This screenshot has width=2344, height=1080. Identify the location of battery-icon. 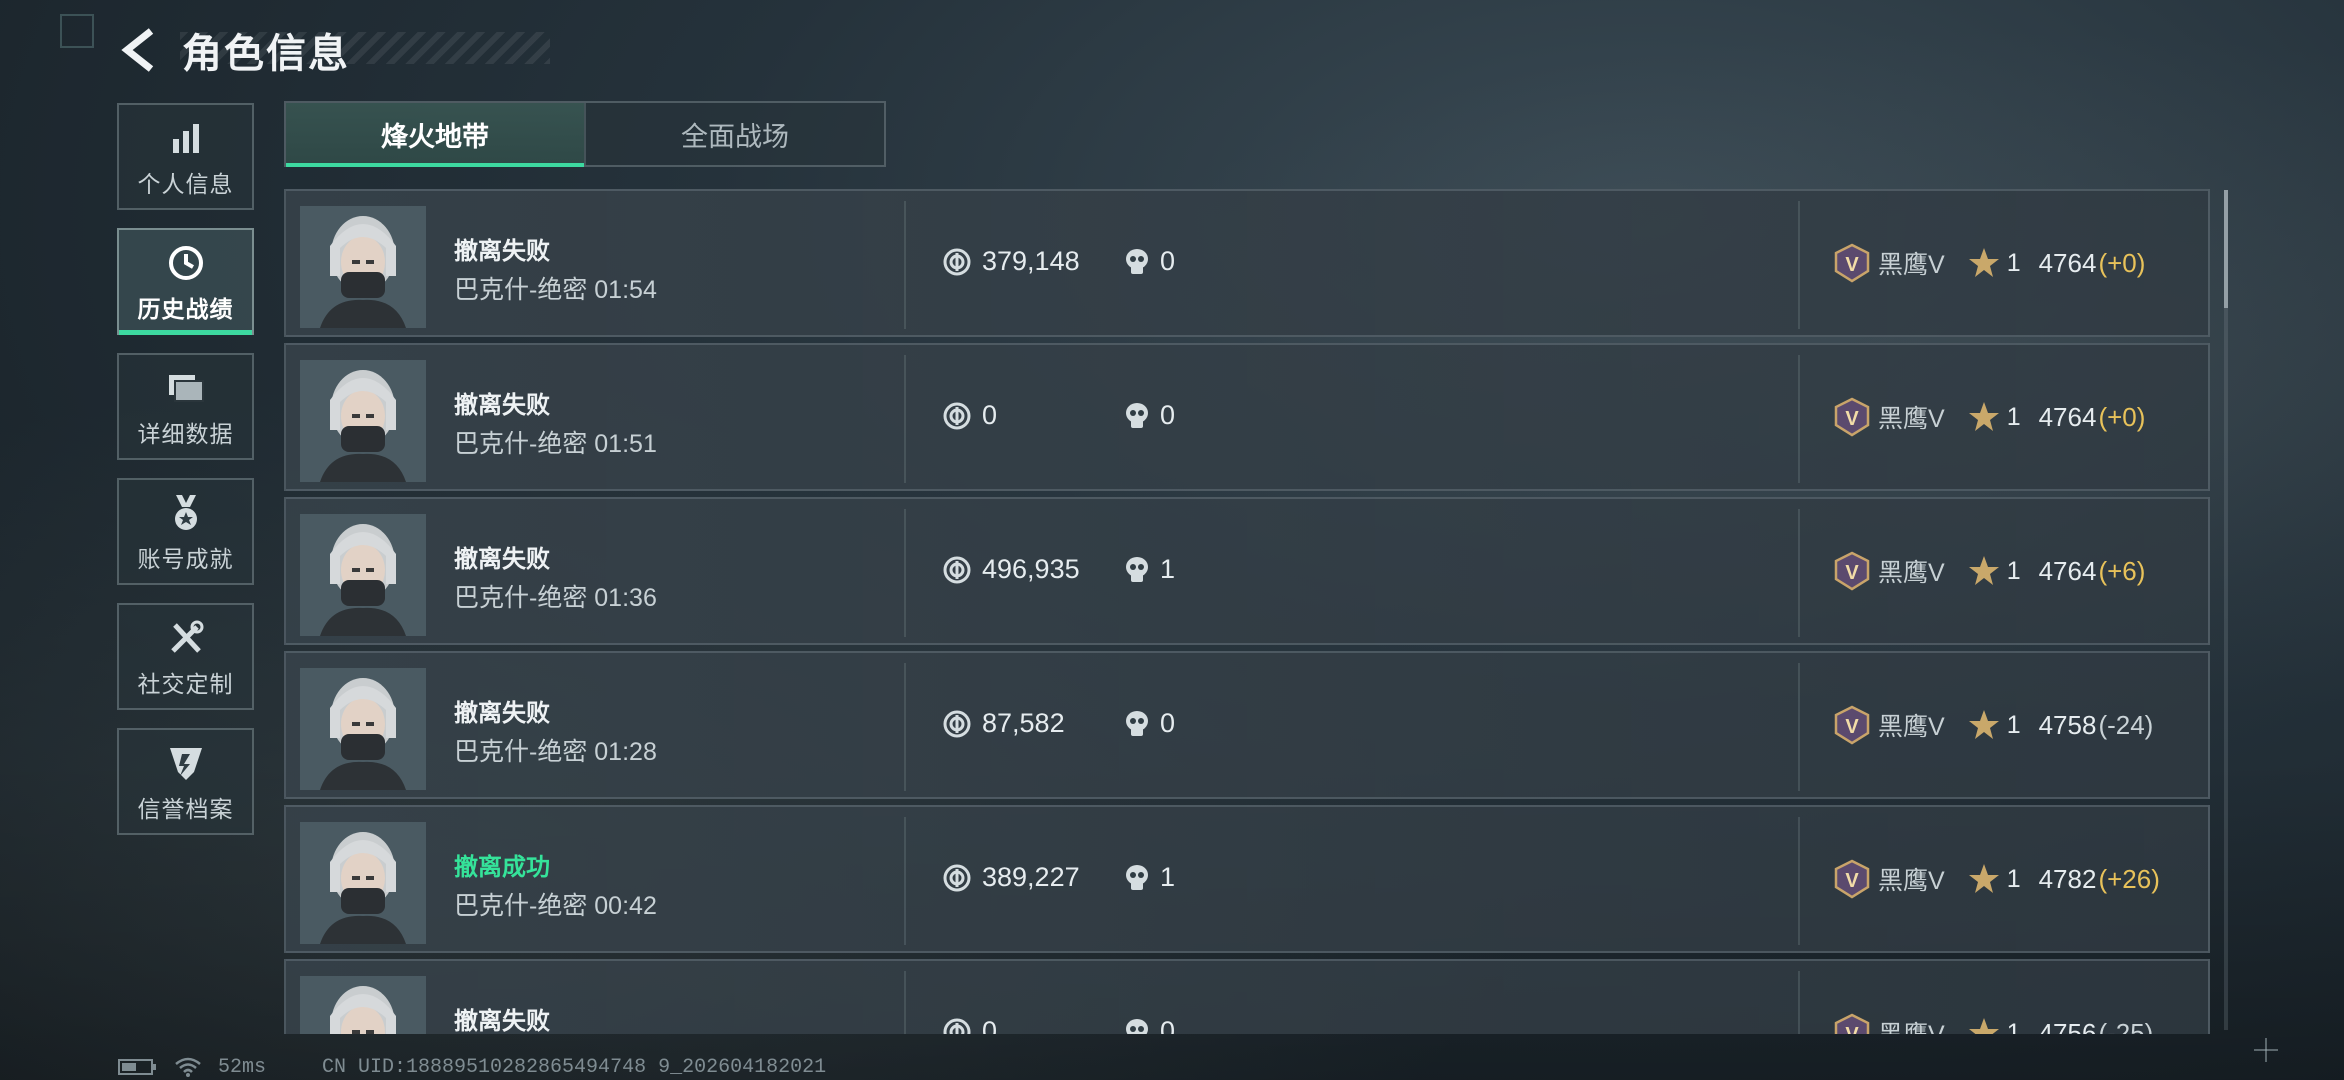
(137, 1067).